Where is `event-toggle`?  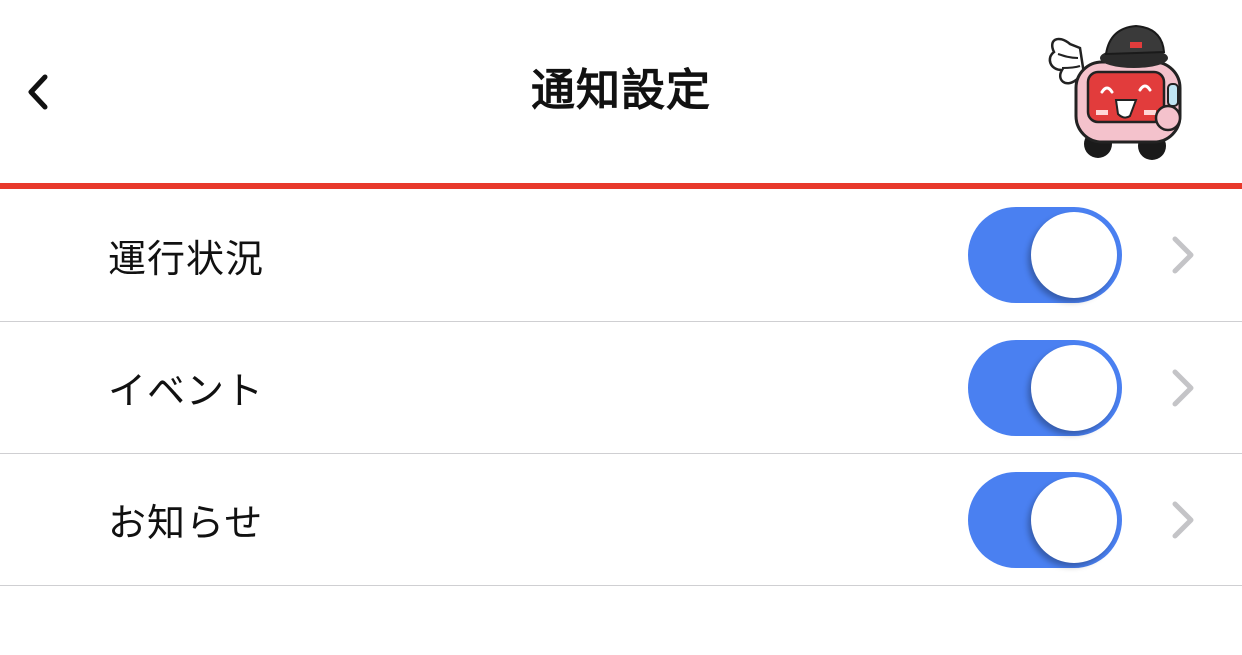 event-toggle is located at coordinates (1045, 387).